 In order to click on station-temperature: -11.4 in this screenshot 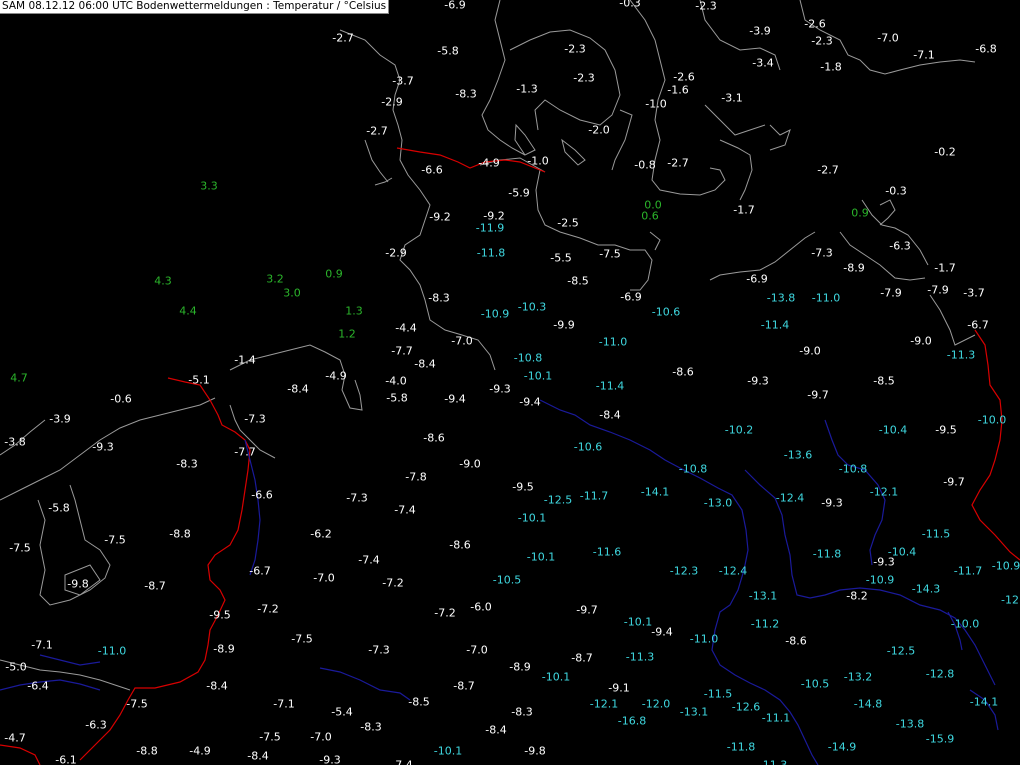, I will do `click(775, 325)`.